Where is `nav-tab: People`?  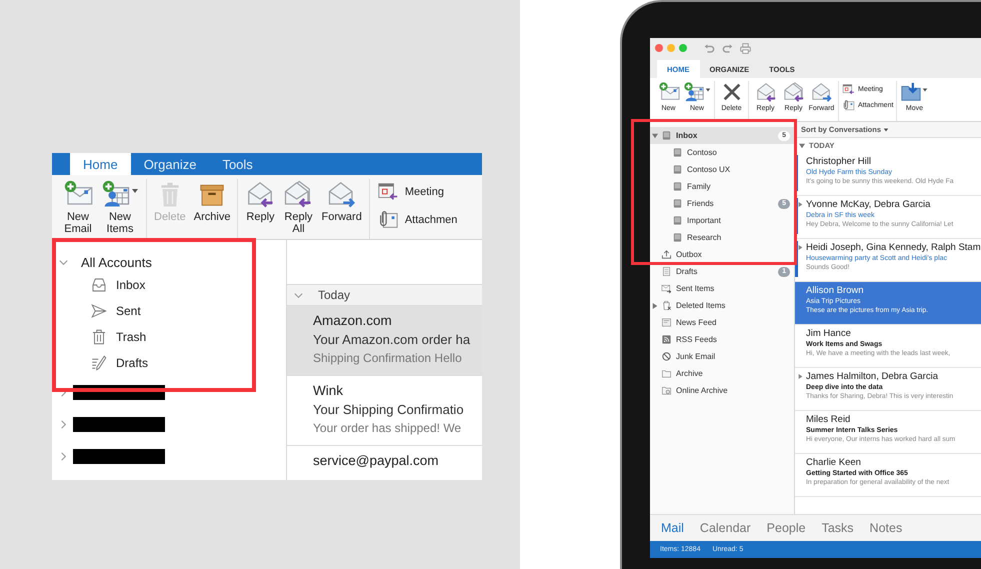
nav-tab: People is located at coordinates (786, 528).